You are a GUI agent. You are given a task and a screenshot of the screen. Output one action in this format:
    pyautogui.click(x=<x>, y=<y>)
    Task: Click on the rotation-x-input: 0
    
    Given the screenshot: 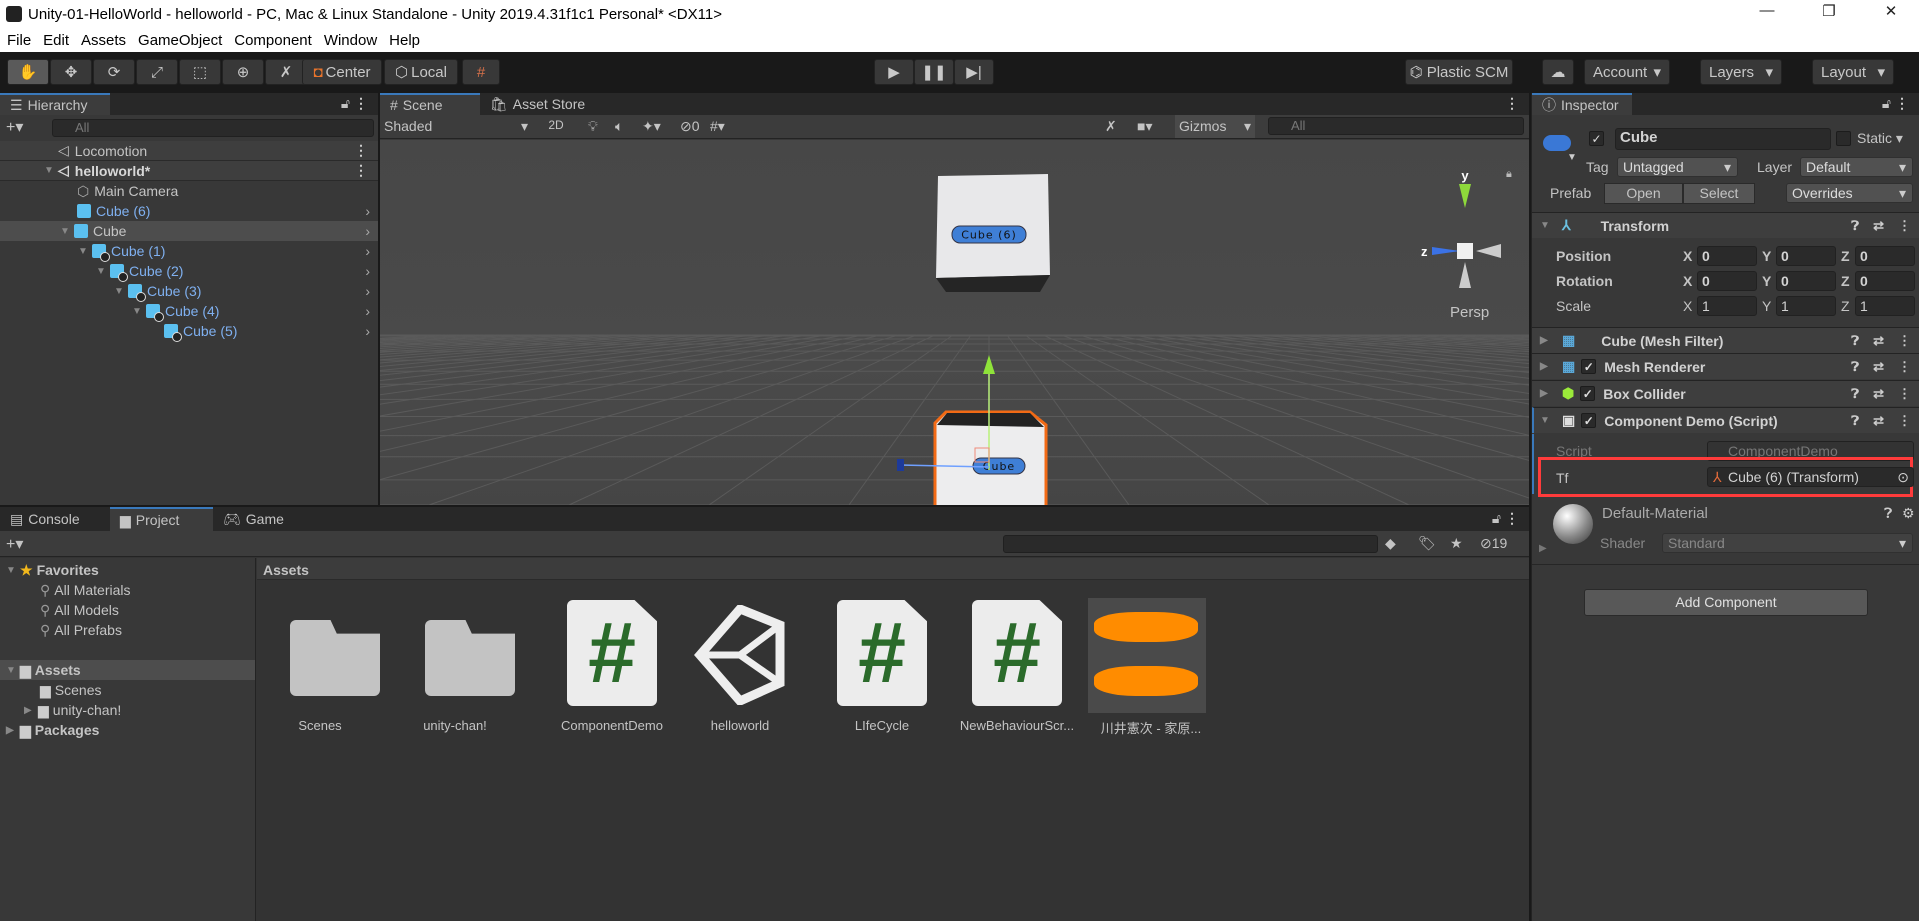 What is the action you would take?
    pyautogui.click(x=1727, y=281)
    